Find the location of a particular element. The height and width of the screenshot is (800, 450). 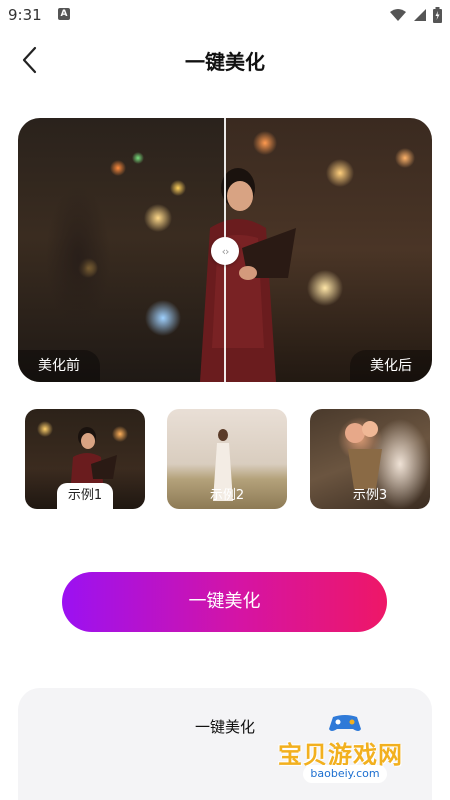

sample-label: 示例2 is located at coordinates (227, 495).